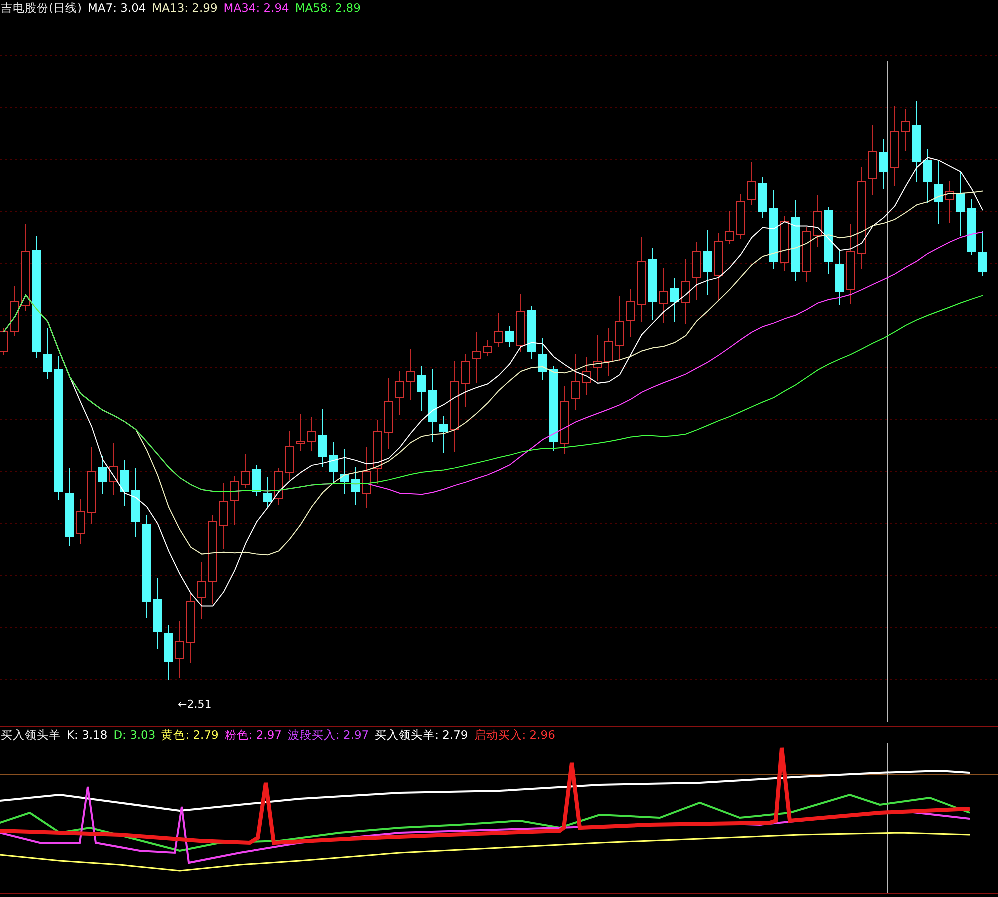 The image size is (998, 897). I want to click on legend-item: K: 3.18, so click(87, 735).